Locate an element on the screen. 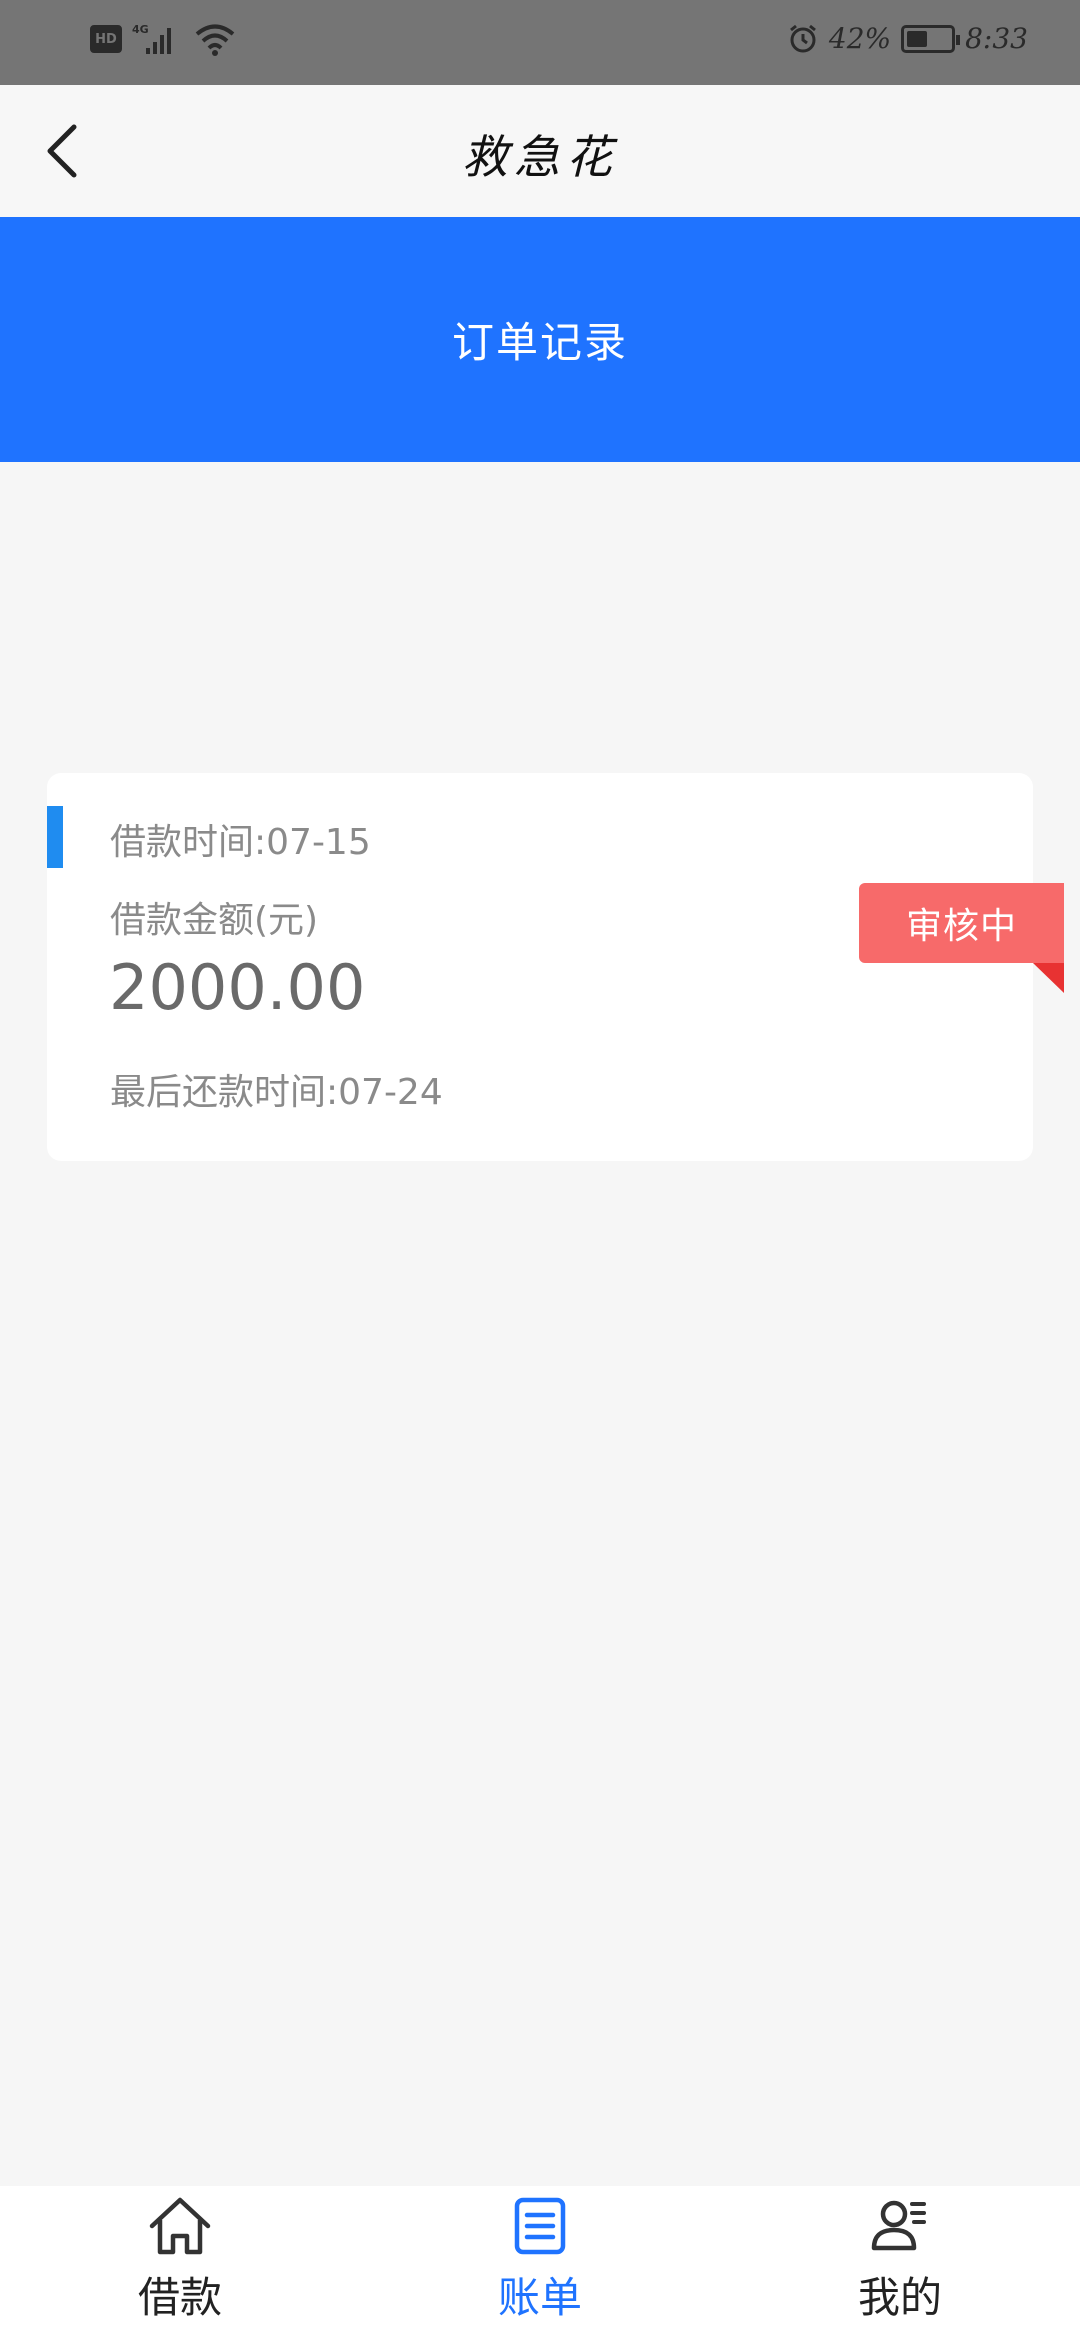 This screenshot has height=2340, width=1080. network-type: 4G is located at coordinates (140, 29).